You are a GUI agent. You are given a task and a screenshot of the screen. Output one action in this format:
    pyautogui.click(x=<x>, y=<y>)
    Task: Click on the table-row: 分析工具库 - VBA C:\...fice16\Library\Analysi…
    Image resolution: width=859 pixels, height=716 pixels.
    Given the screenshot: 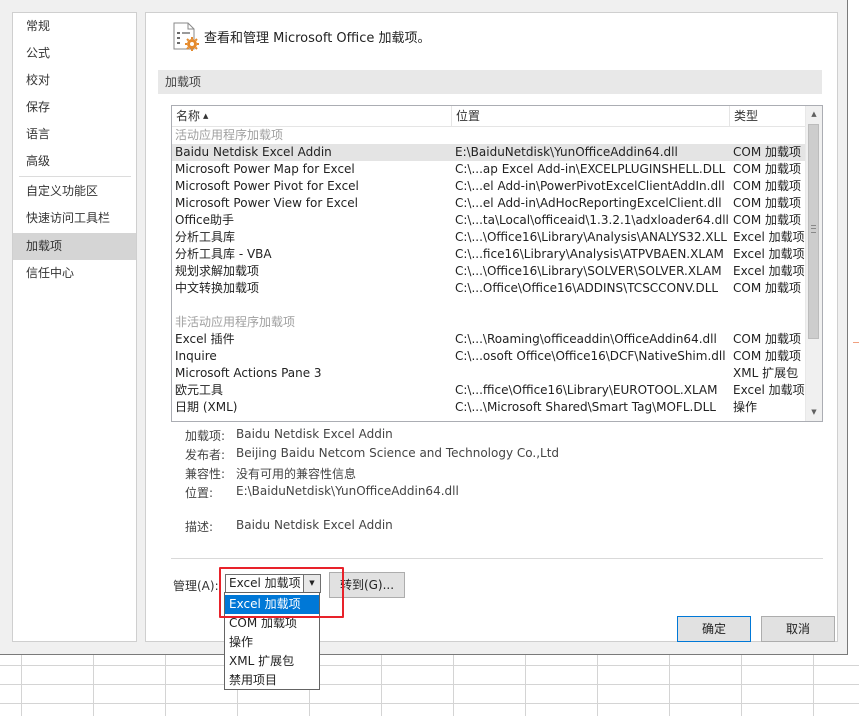 What is the action you would take?
    pyautogui.click(x=489, y=254)
    